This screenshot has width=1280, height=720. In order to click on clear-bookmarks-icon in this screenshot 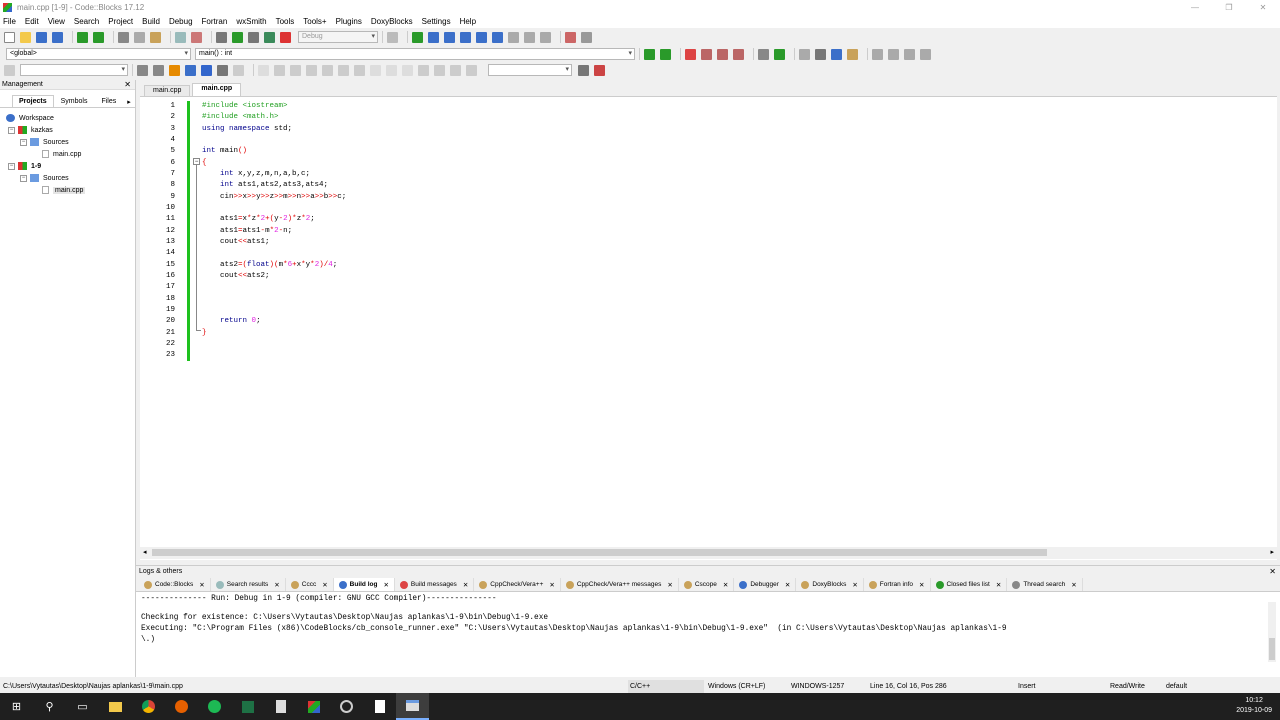, I will do `click(738, 54)`.